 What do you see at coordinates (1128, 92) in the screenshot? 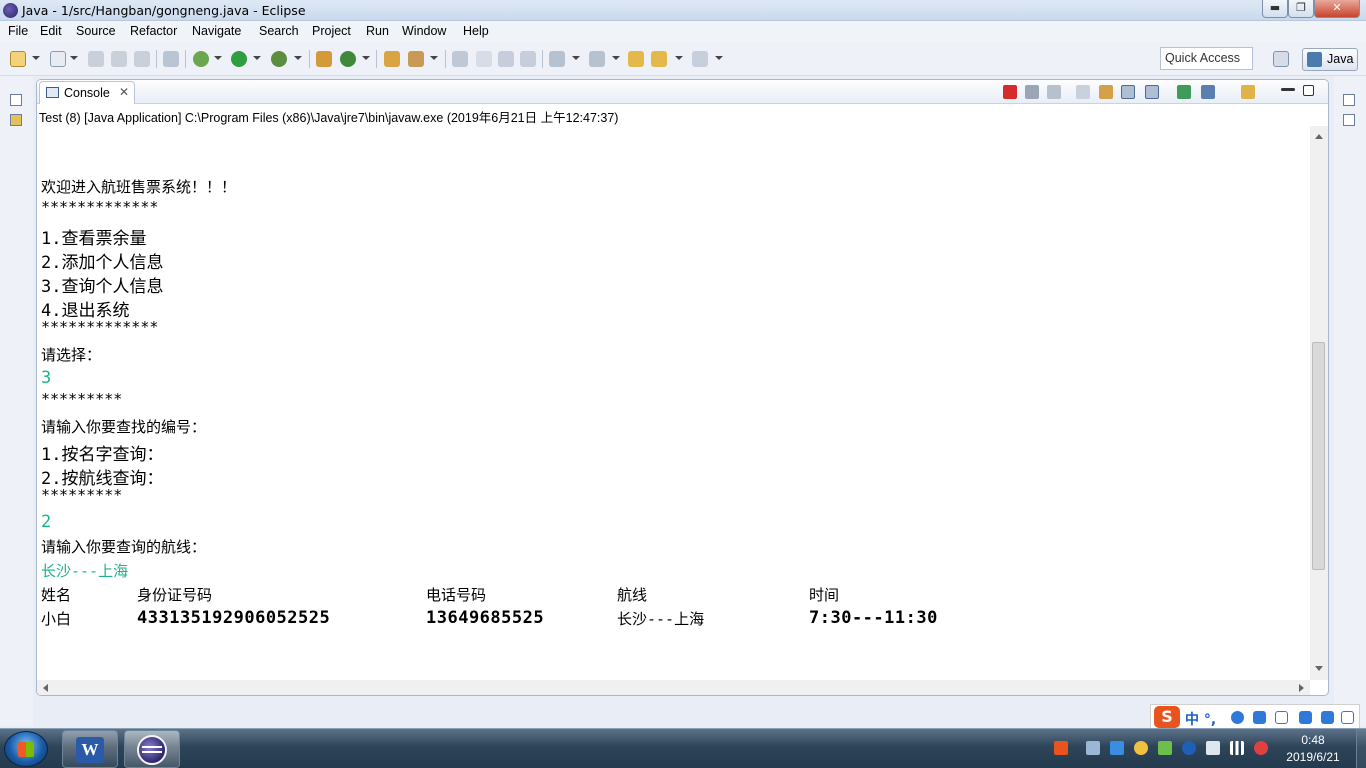
I see `show-on-output-icon` at bounding box center [1128, 92].